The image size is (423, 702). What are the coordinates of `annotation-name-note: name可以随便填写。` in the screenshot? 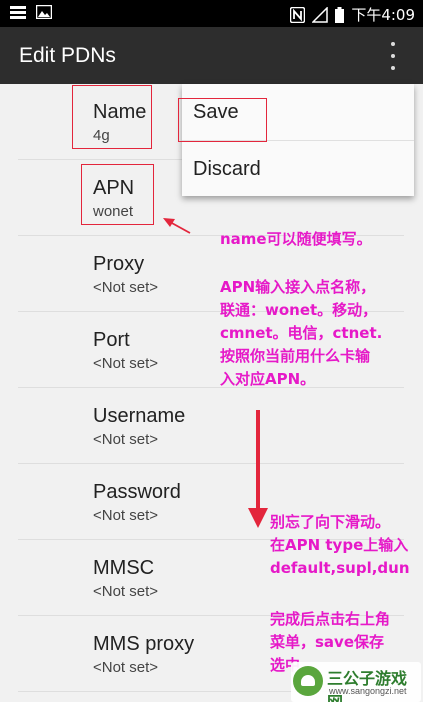 It's located at (296, 239).